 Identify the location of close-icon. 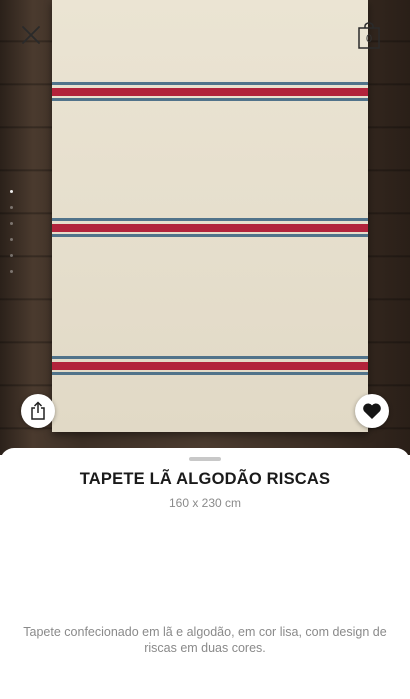
(31, 35).